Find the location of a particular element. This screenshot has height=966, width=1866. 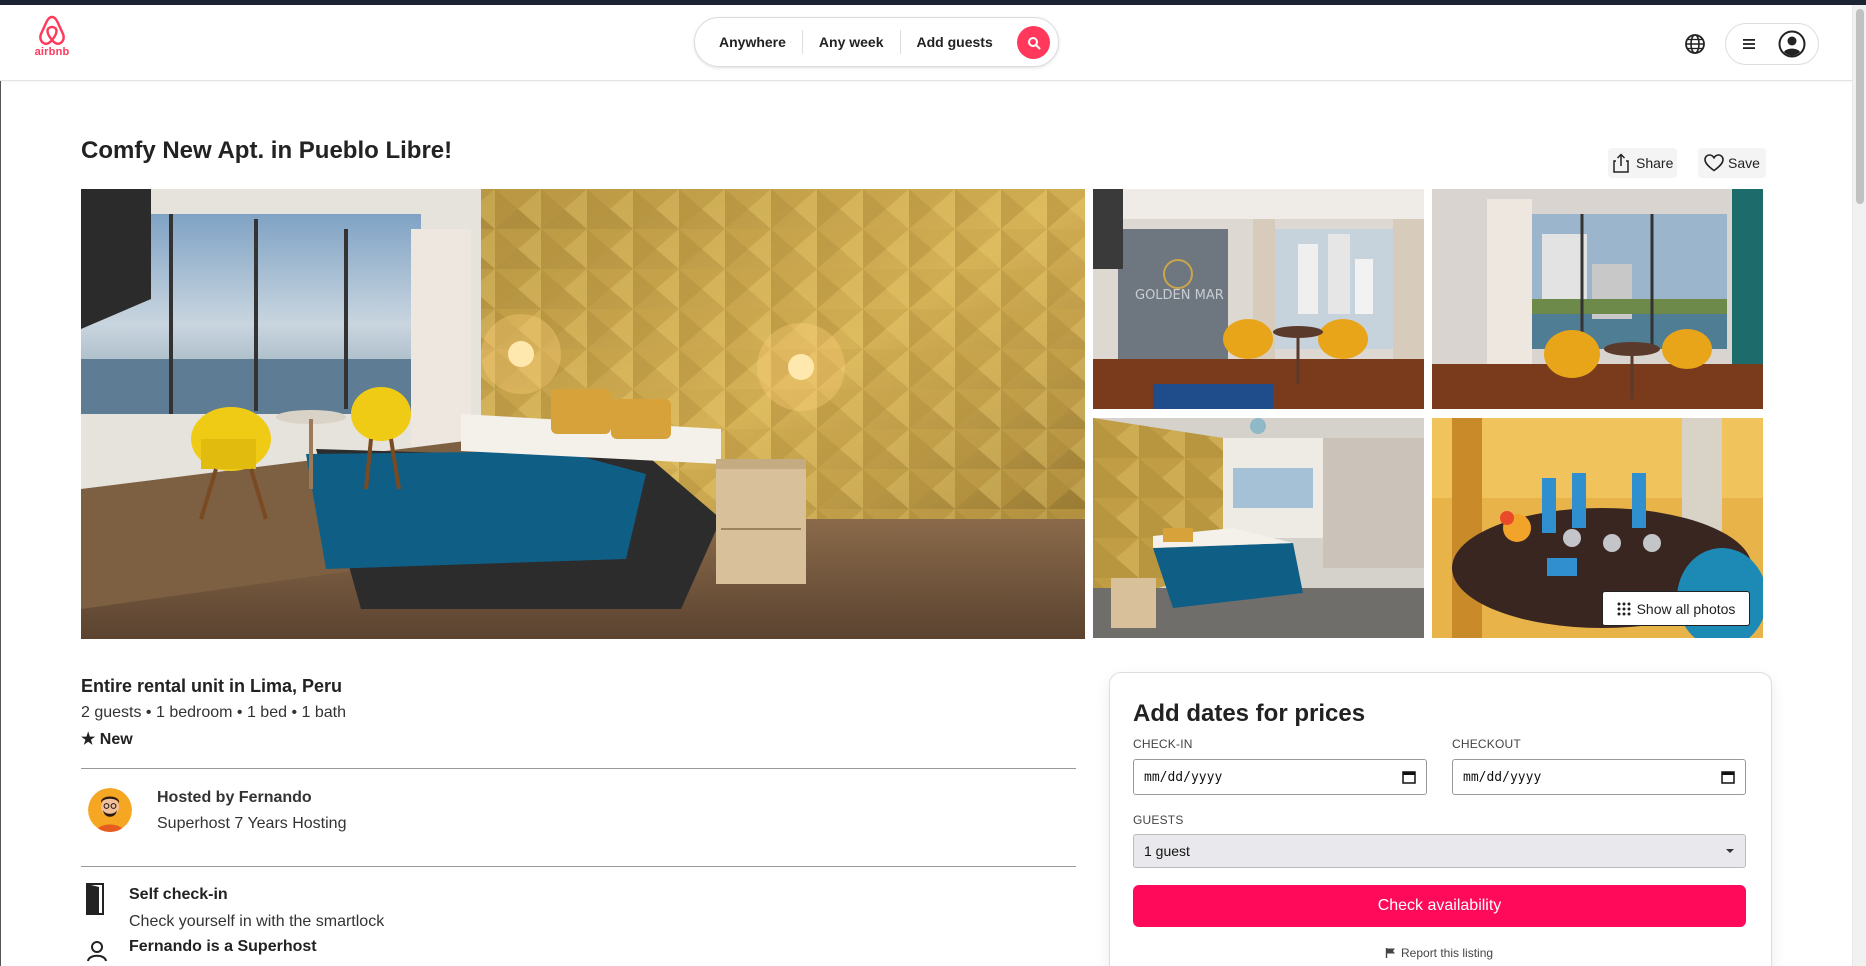

scrollbar-thumb is located at coordinates (1860, 106).